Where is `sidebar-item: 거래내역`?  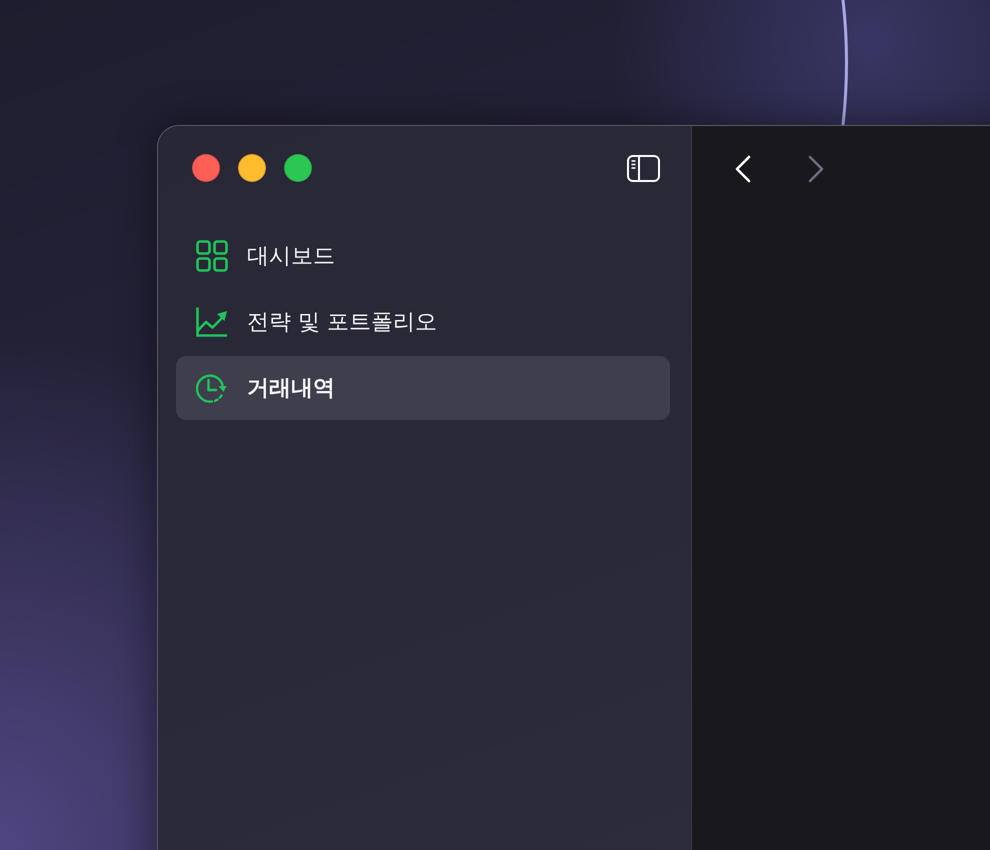 sidebar-item: 거래내역 is located at coordinates (423, 388).